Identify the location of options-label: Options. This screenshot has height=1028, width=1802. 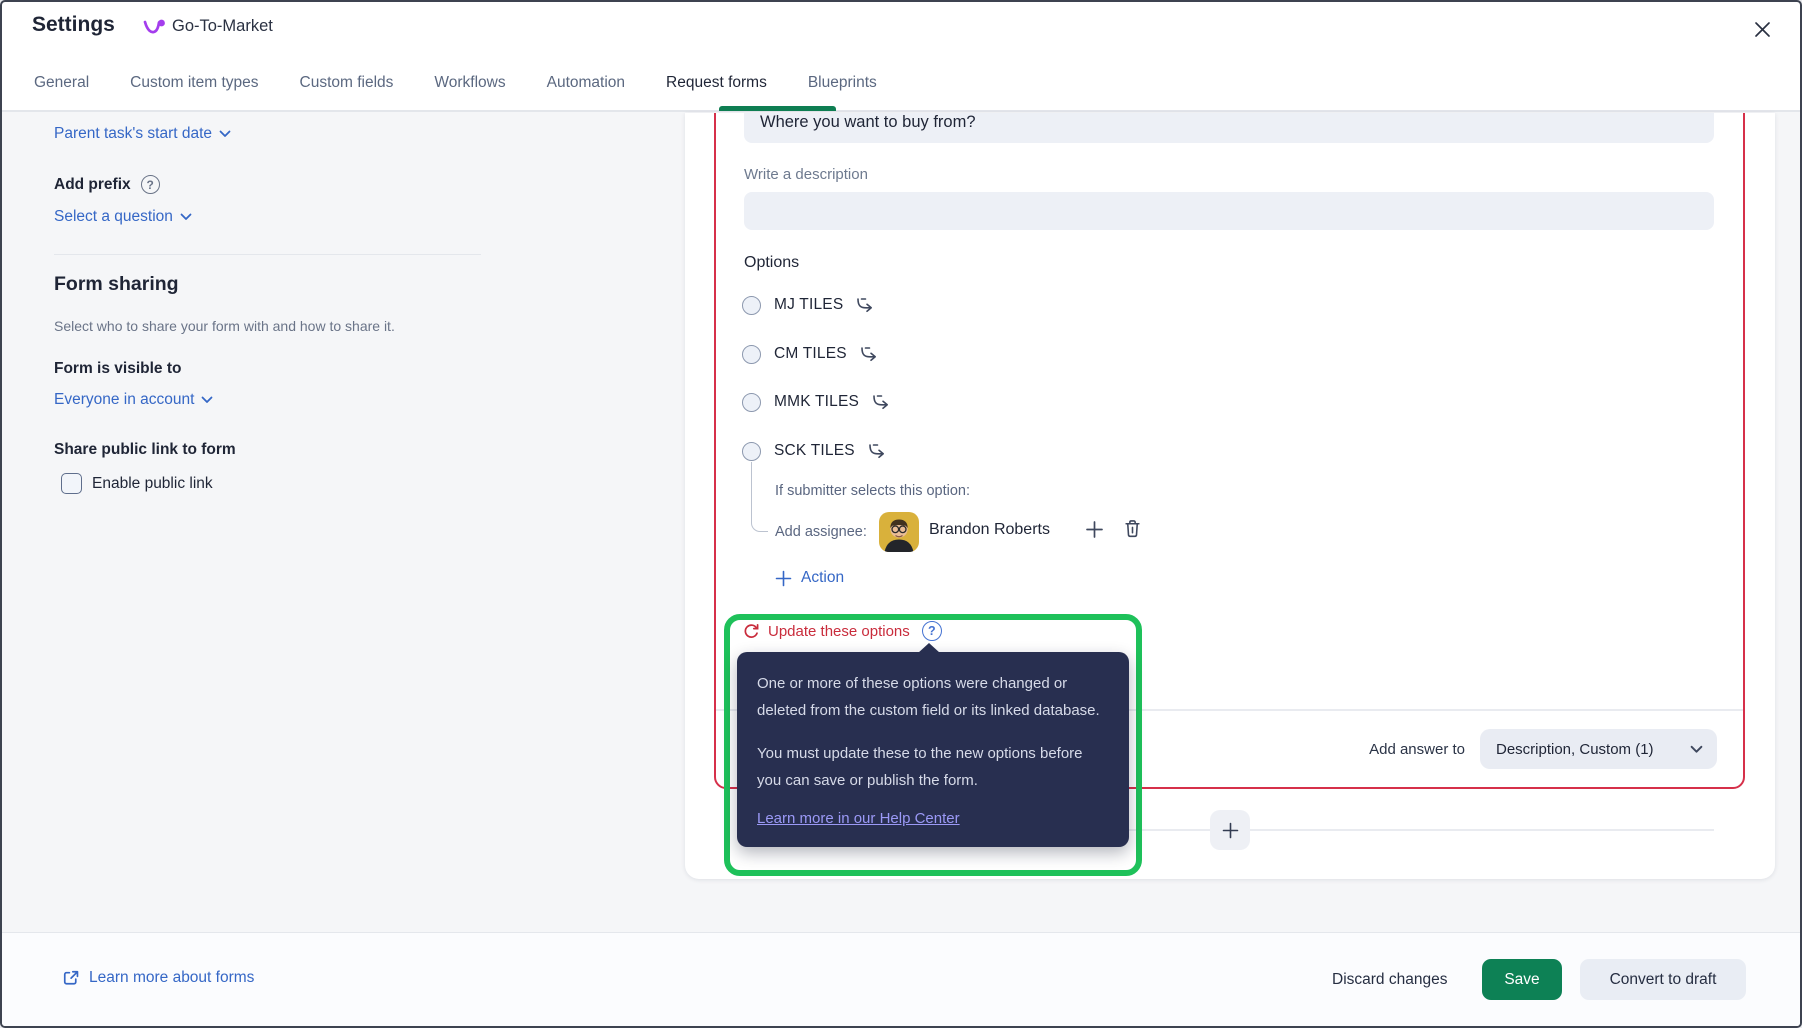
(772, 262).